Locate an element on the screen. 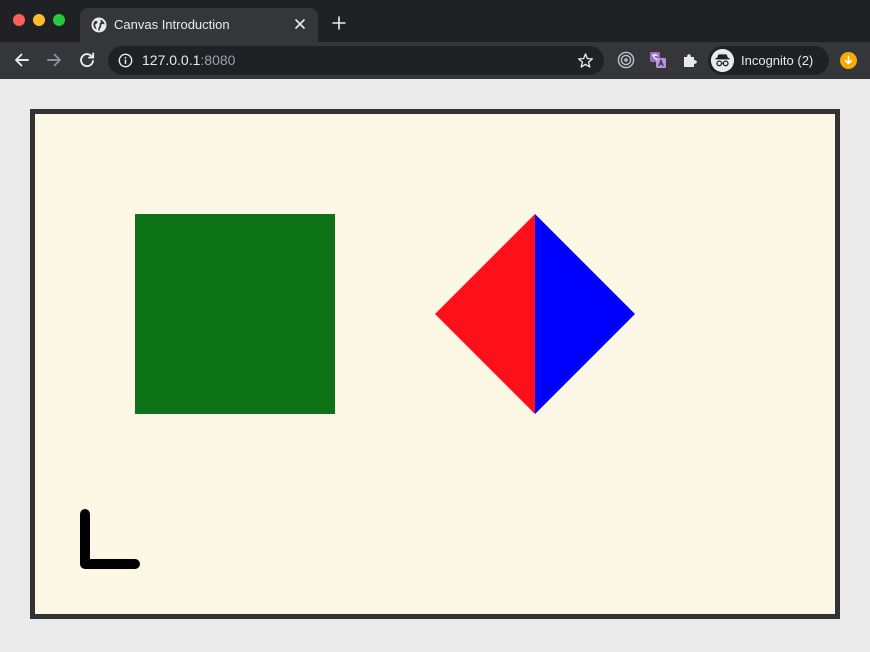 This screenshot has width=870, height=652. url-port: :8080 is located at coordinates (218, 60).